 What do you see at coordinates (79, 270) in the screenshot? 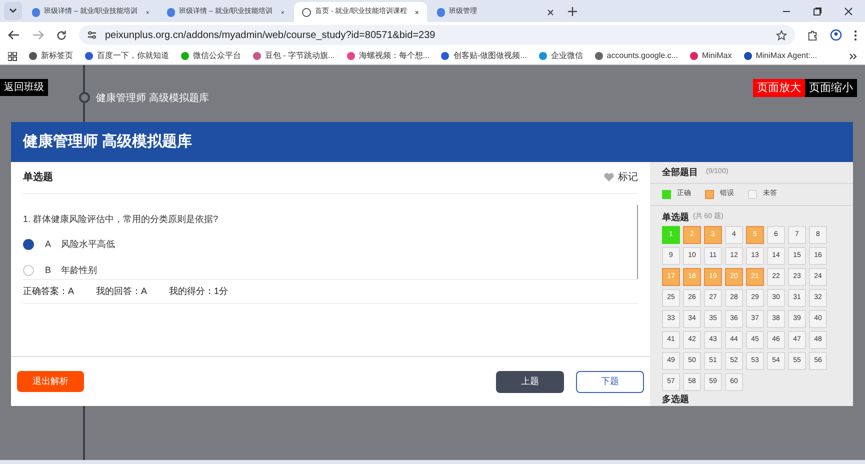
I see `option-text: 年龄性别` at bounding box center [79, 270].